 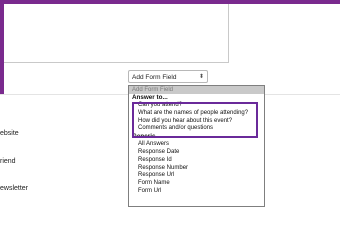 I want to click on chevron-updown-icon: ⬍, so click(x=201, y=77).